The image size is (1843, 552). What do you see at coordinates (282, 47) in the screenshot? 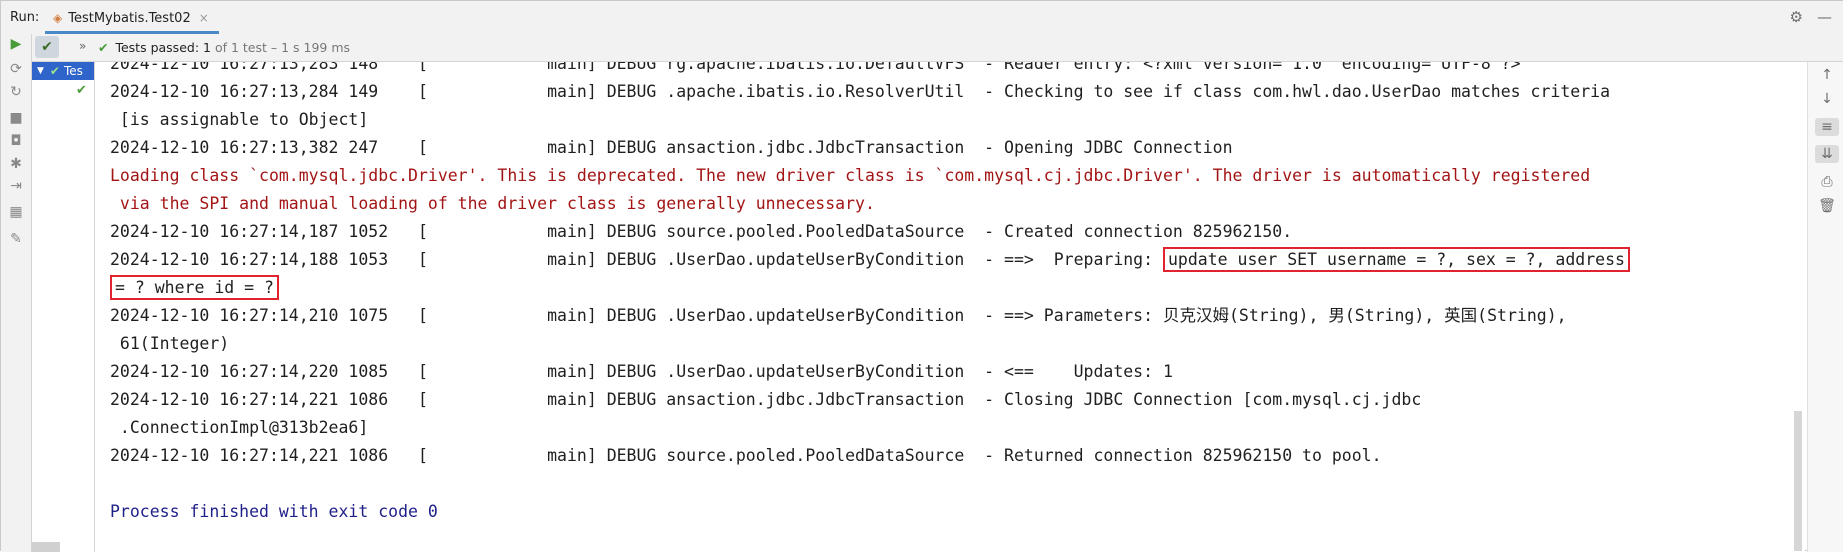
I see `status-suffix: of 1 test – 1 s 199 ms` at bounding box center [282, 47].